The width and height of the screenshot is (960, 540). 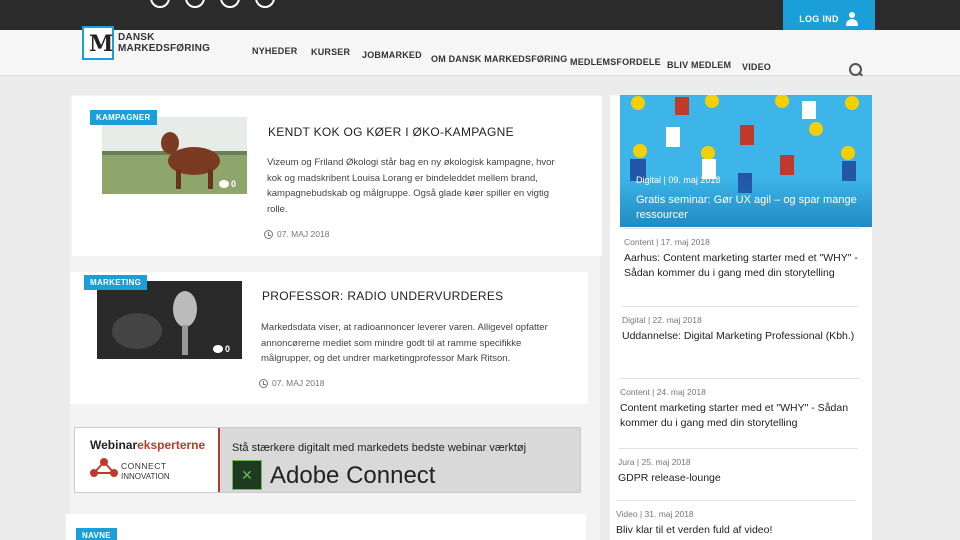 I want to click on nav-bliv-medlem: BLIV MEDLEM, so click(x=699, y=65).